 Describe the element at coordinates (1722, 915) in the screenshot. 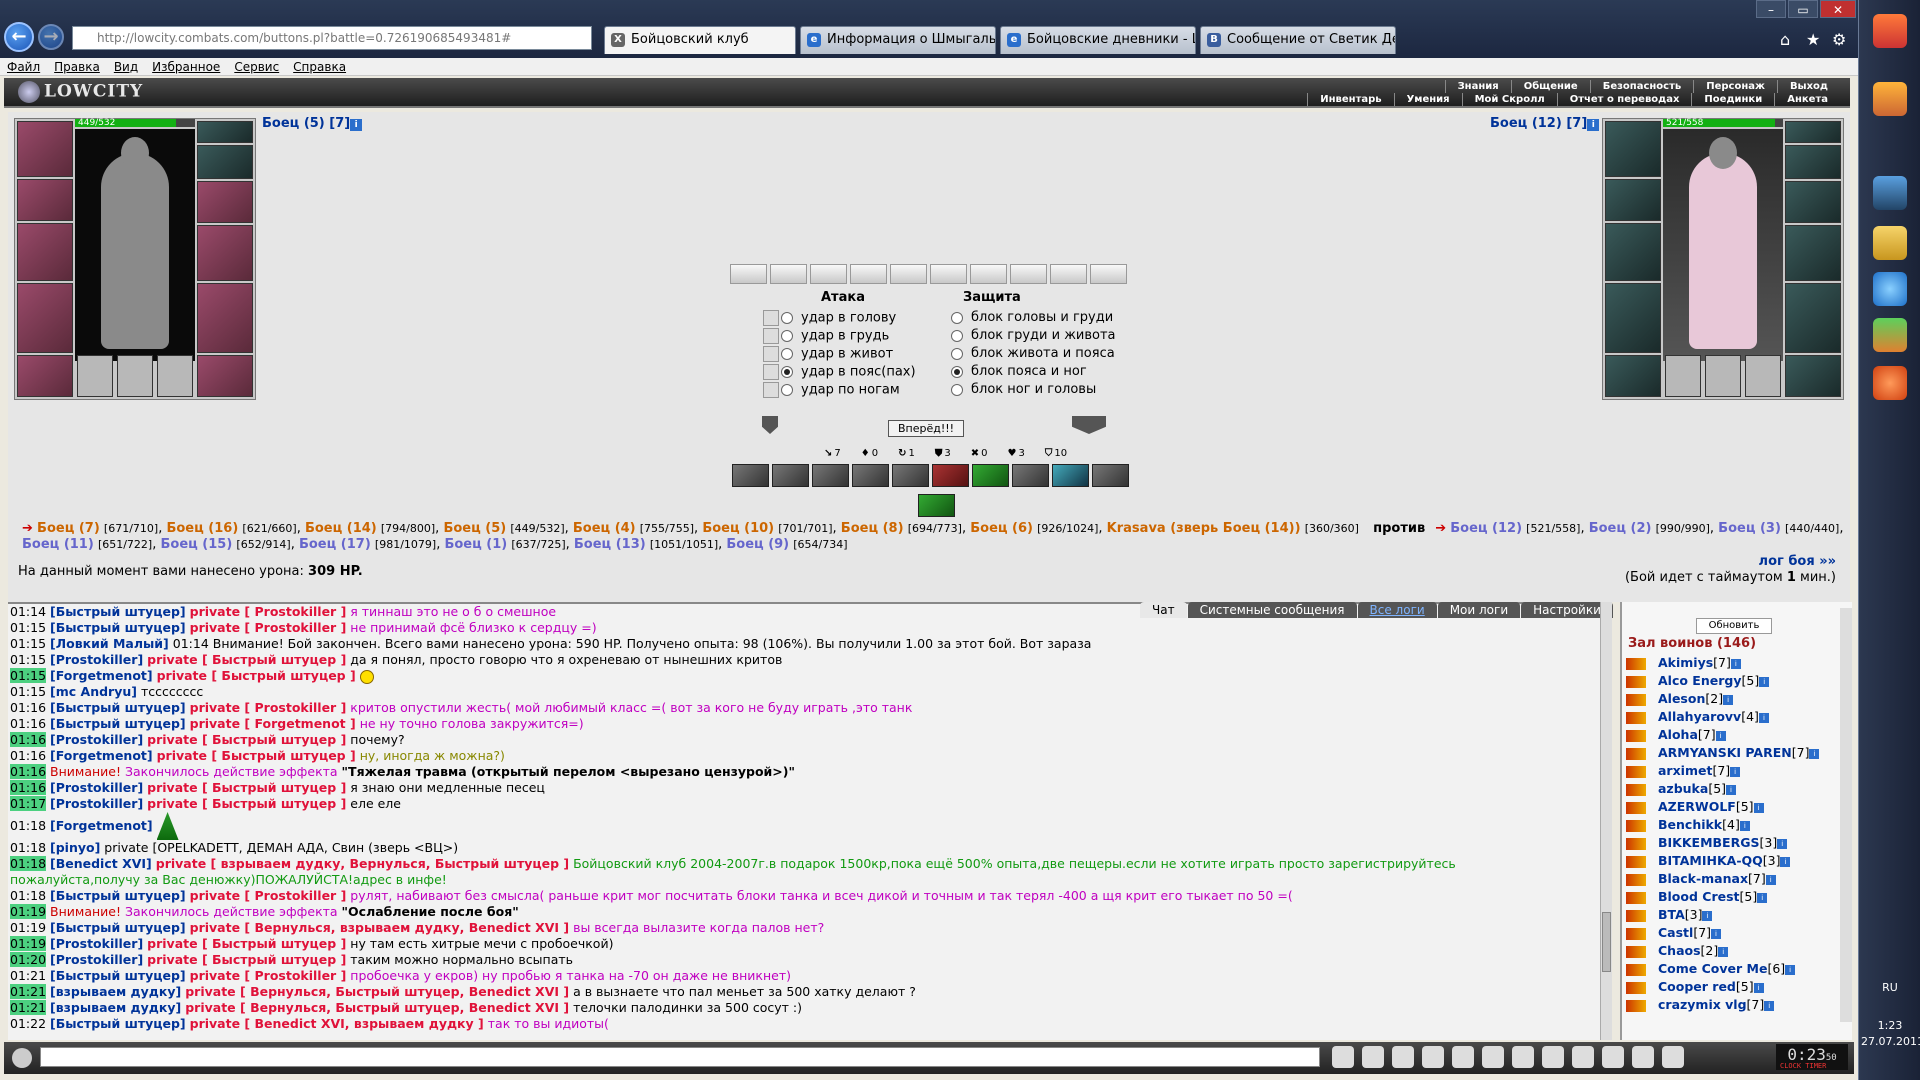

I see `user-entry: BTA[3] i` at that location.